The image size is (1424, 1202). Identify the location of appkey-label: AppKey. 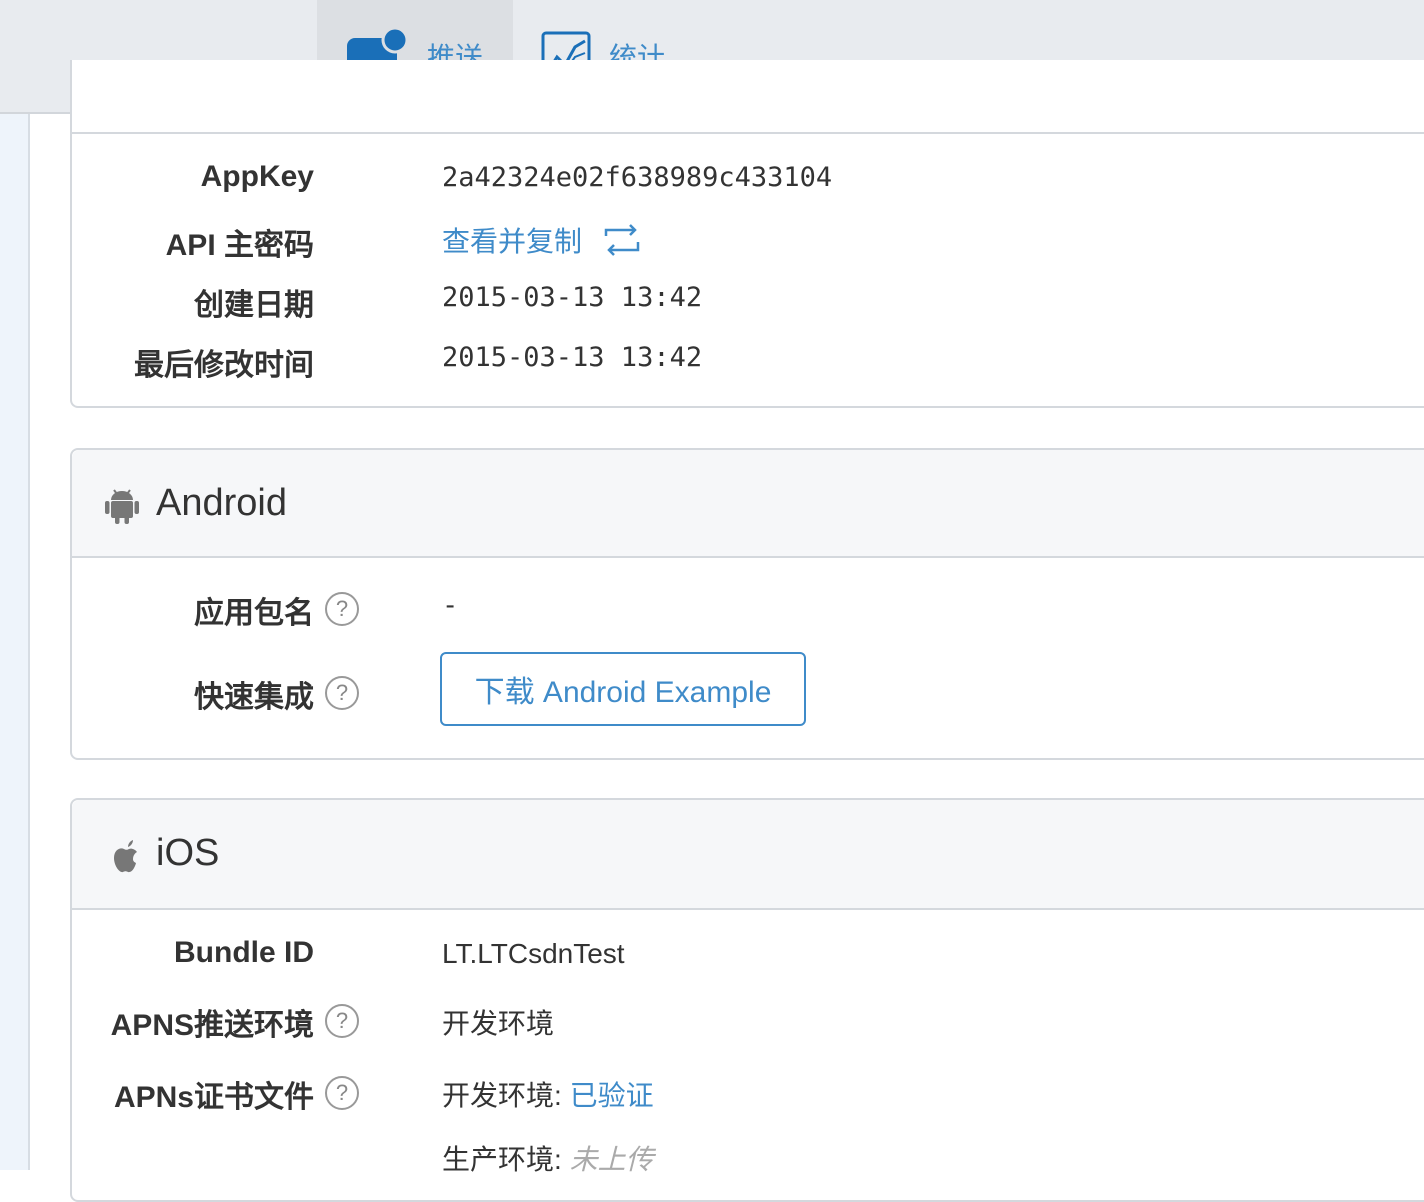
(257, 176).